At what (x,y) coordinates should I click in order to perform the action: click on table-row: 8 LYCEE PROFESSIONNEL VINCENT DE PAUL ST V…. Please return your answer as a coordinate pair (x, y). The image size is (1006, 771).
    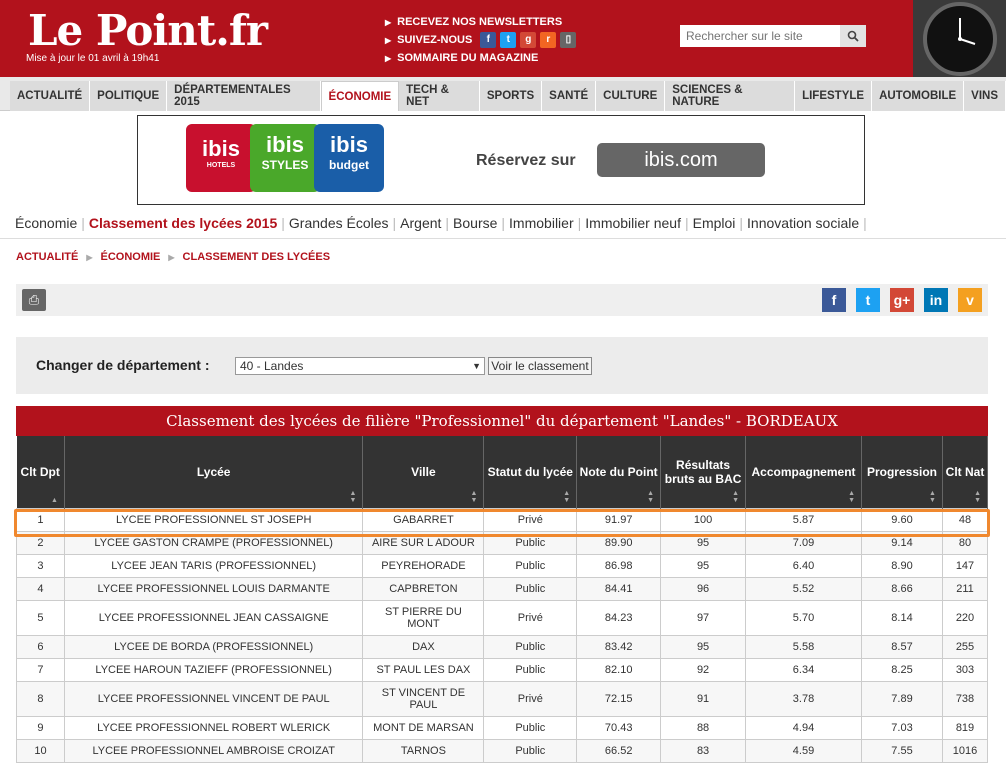
    Looking at the image, I should click on (502, 698).